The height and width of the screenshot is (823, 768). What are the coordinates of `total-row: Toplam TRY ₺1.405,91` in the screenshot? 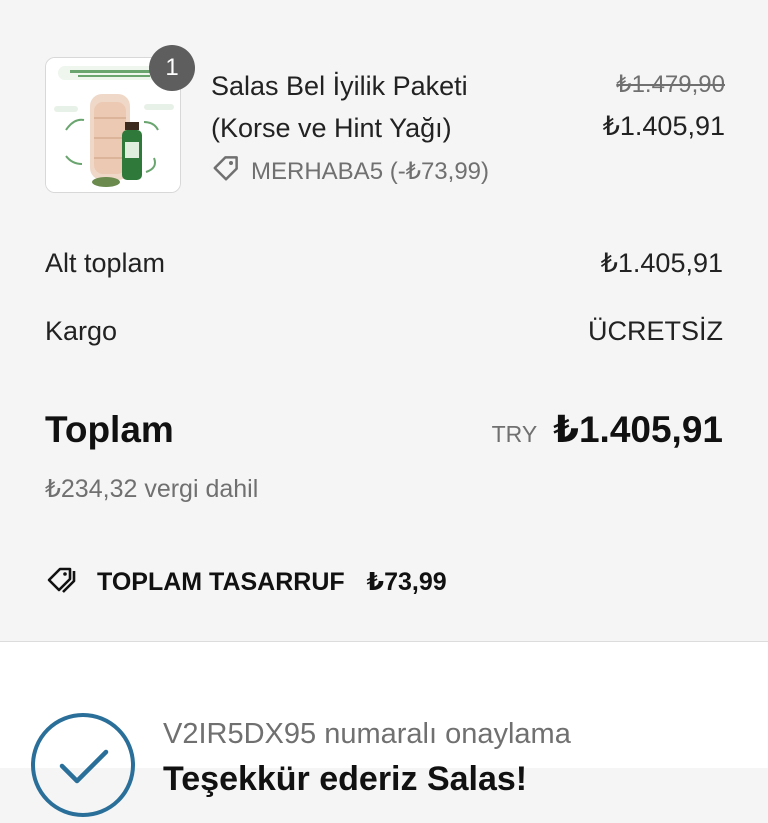 It's located at (384, 429).